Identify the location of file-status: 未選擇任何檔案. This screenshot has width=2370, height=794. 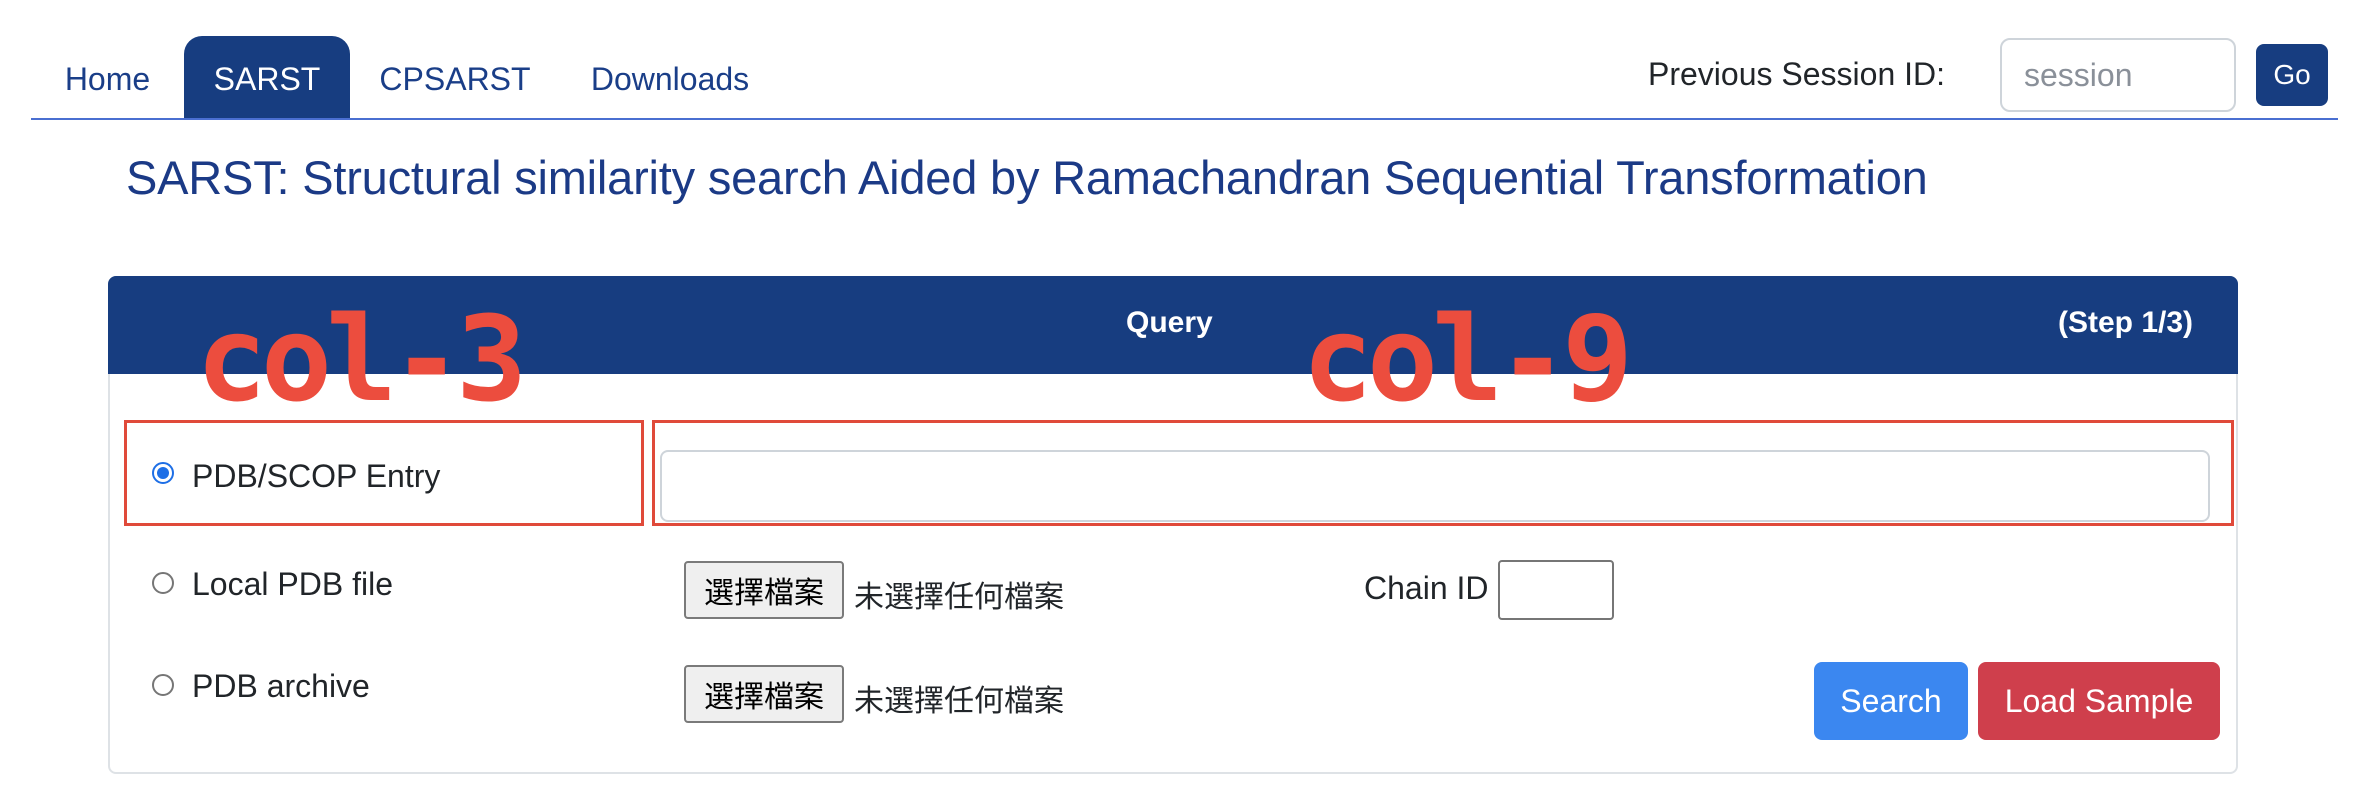
(959, 597).